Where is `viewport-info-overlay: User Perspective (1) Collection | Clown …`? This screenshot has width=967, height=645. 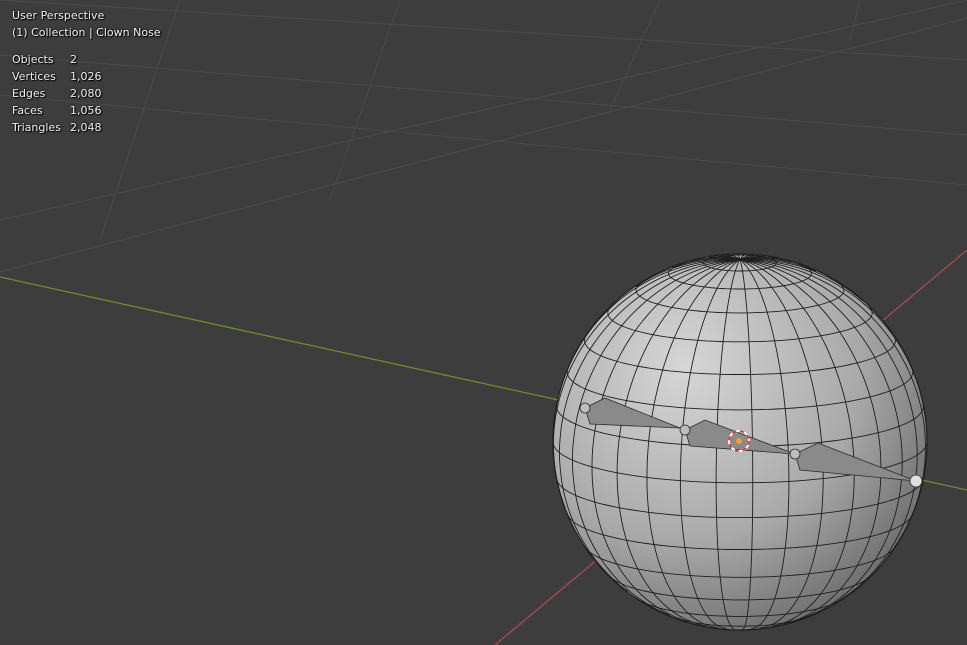
viewport-info-overlay: User Perspective (1) Collection | Clown … is located at coordinates (86, 71).